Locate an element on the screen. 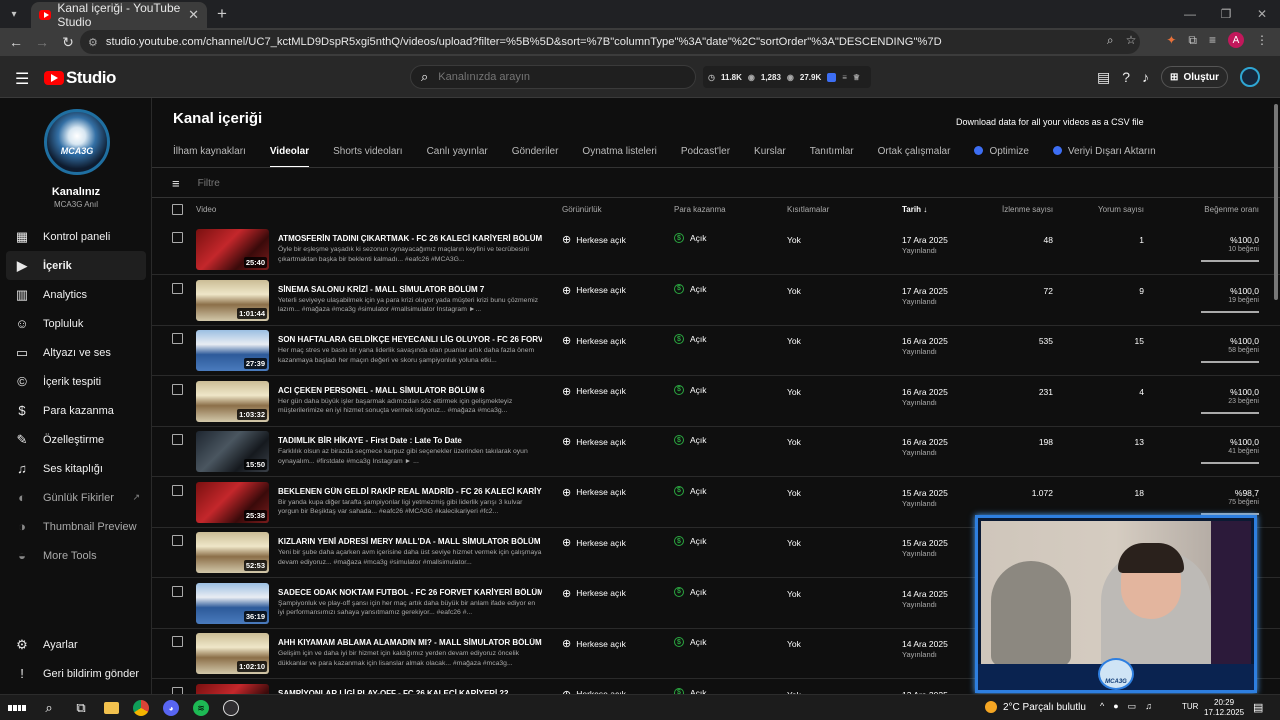 The image size is (1280, 720). col-monetization: Para kazanma is located at coordinates (700, 209).